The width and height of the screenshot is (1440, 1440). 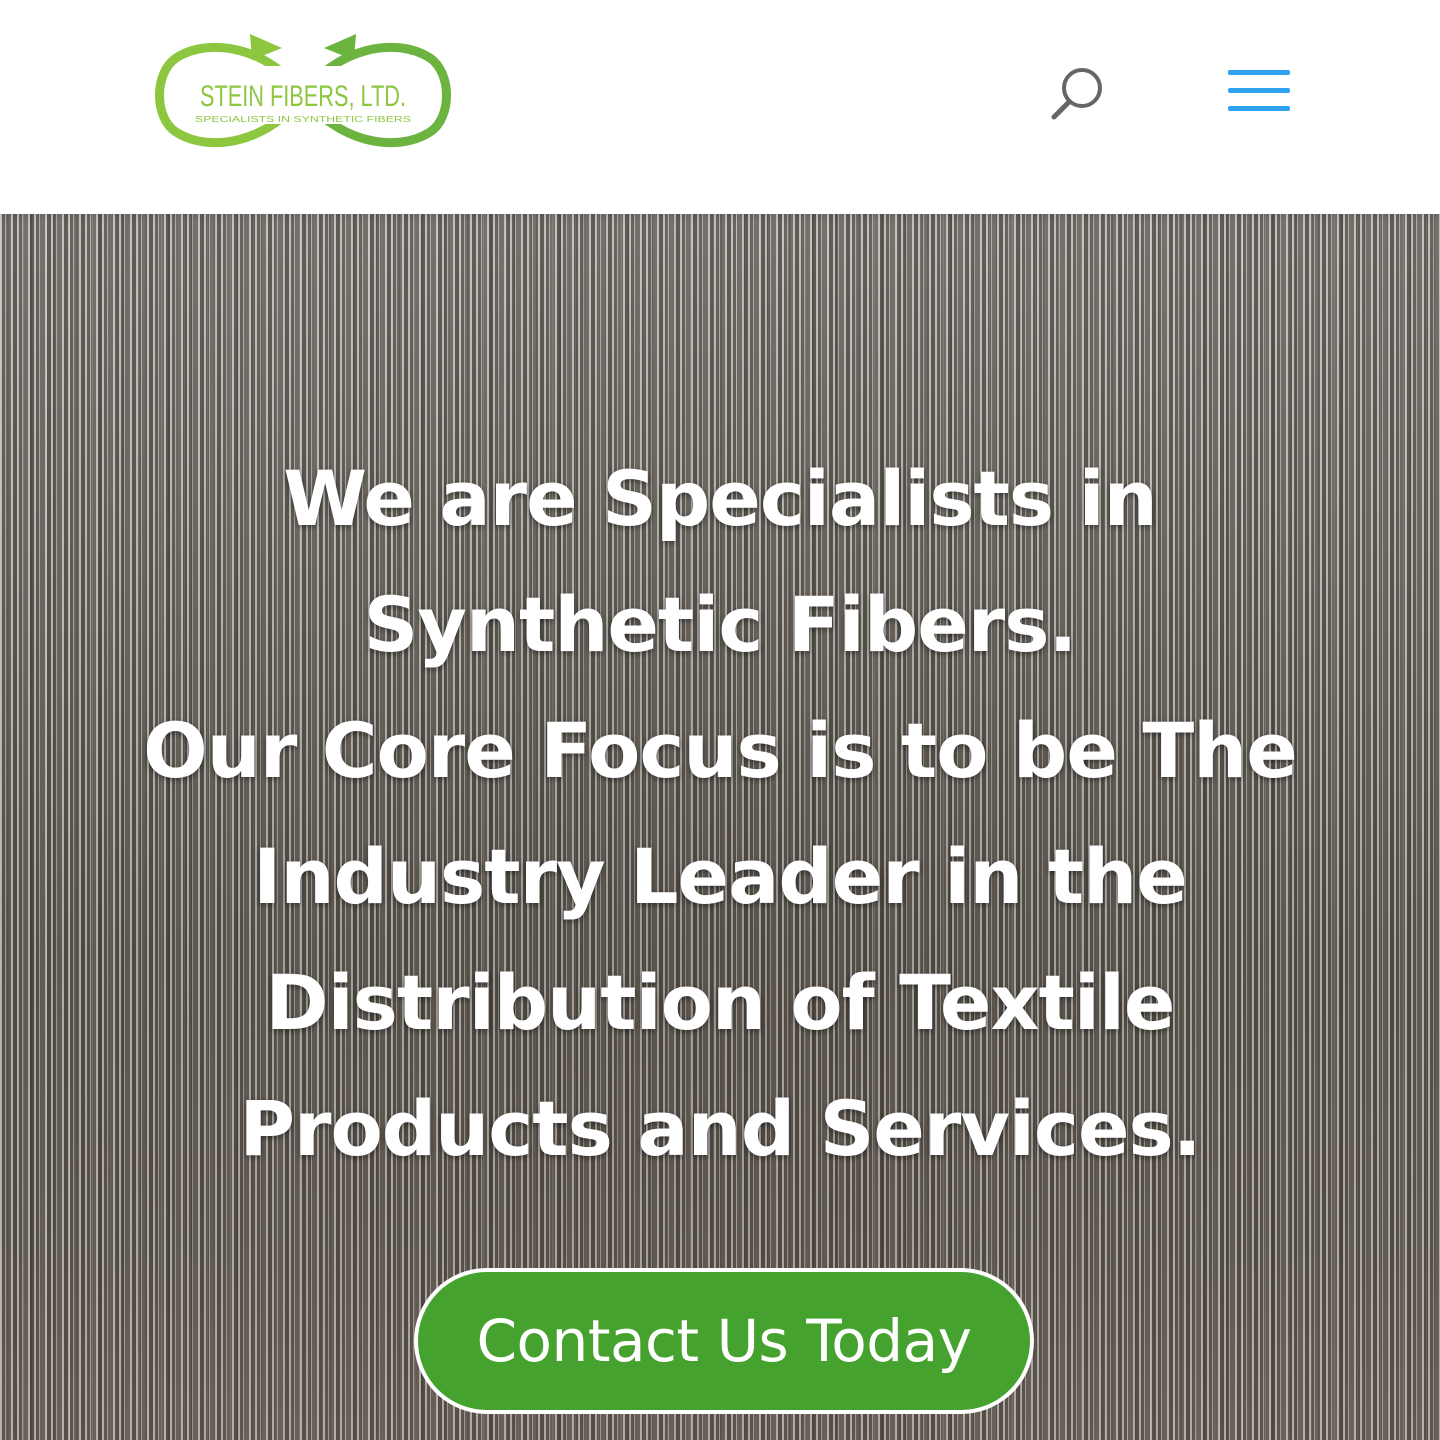 I want to click on search-icon, so click(x=1076, y=94).